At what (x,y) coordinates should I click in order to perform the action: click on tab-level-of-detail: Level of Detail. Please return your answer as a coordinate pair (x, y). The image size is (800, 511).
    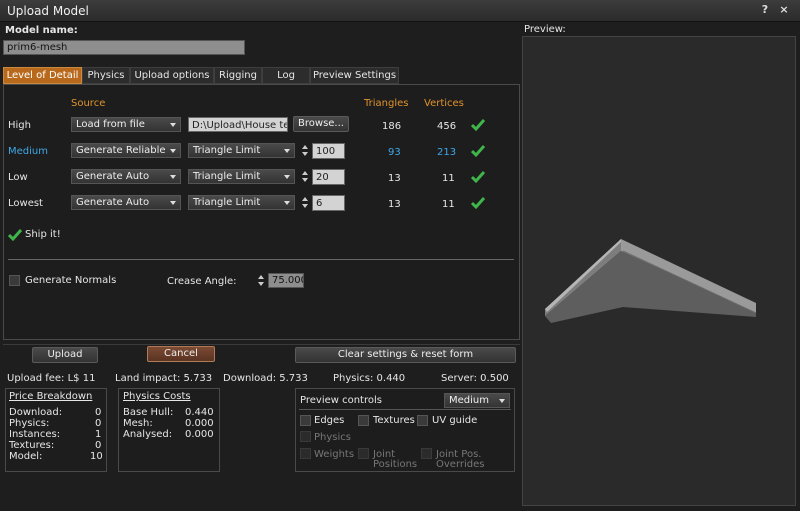
    Looking at the image, I should click on (42, 75).